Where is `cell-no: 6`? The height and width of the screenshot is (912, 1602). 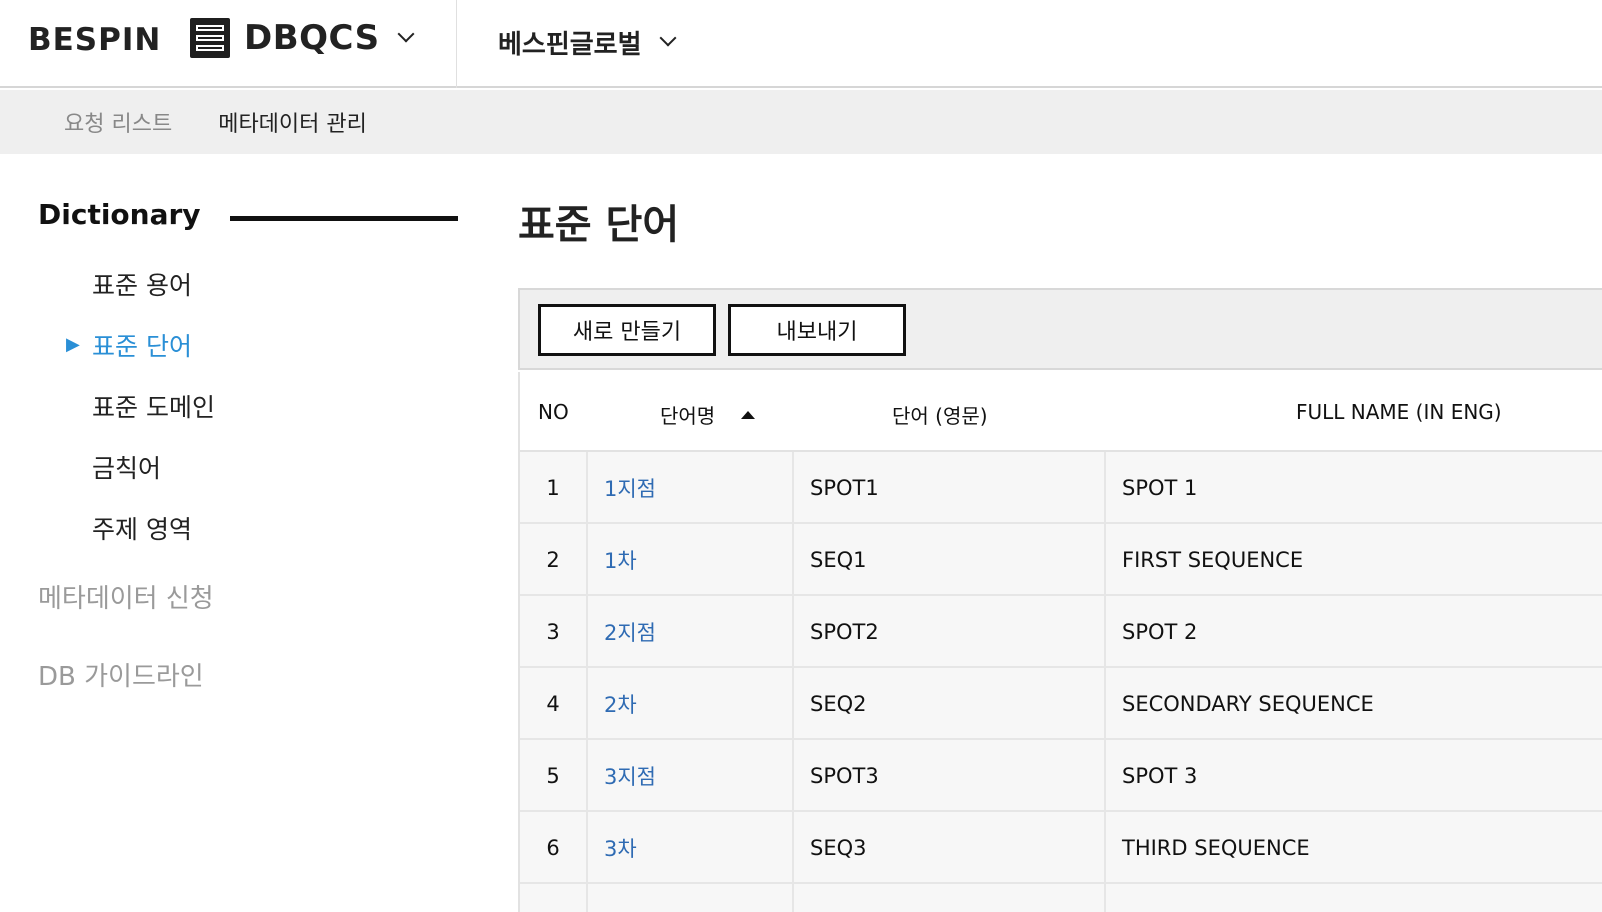
cell-no: 6 is located at coordinates (553, 848).